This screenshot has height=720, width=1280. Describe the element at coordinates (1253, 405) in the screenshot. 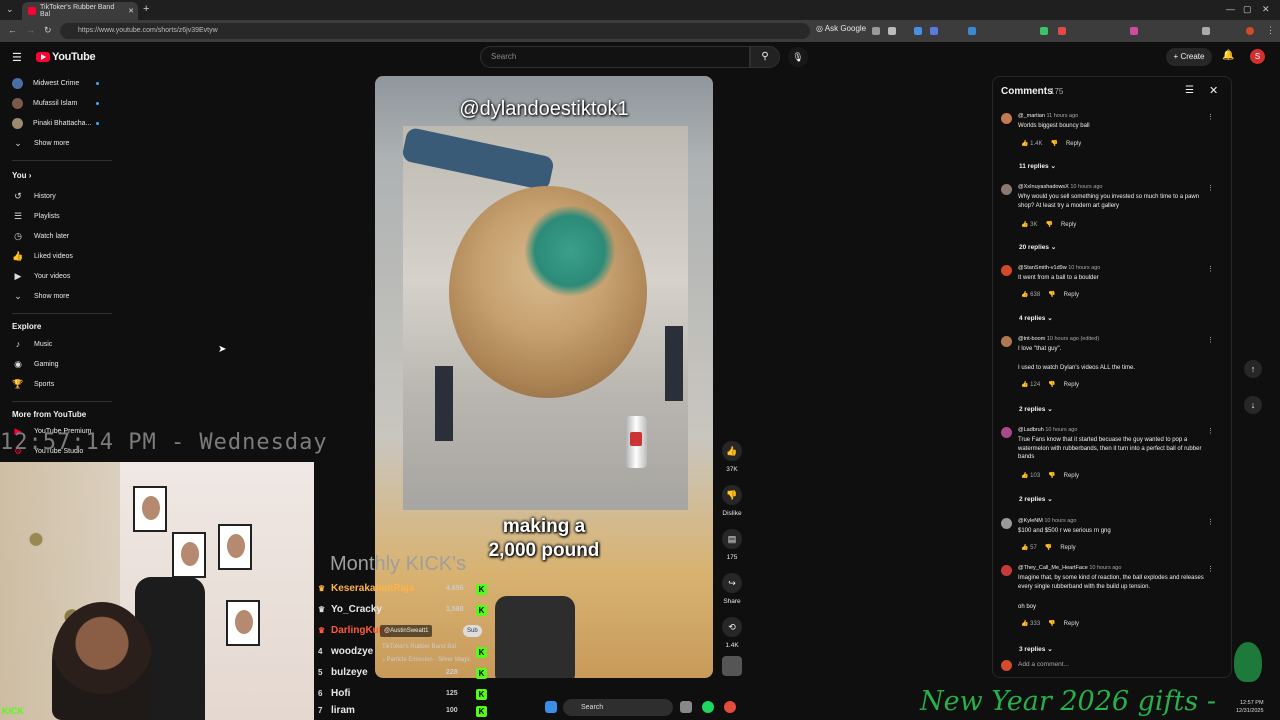

I see `next-short-button: ↓` at that location.